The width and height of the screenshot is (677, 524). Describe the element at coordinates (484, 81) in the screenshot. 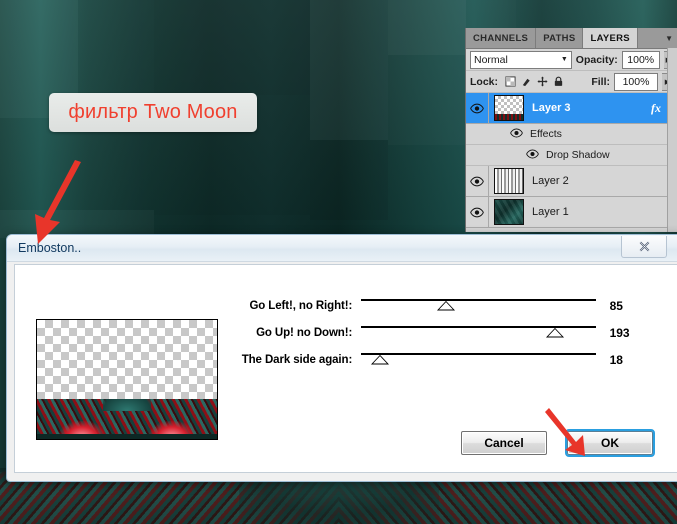

I see `lock-label: Lock:` at that location.